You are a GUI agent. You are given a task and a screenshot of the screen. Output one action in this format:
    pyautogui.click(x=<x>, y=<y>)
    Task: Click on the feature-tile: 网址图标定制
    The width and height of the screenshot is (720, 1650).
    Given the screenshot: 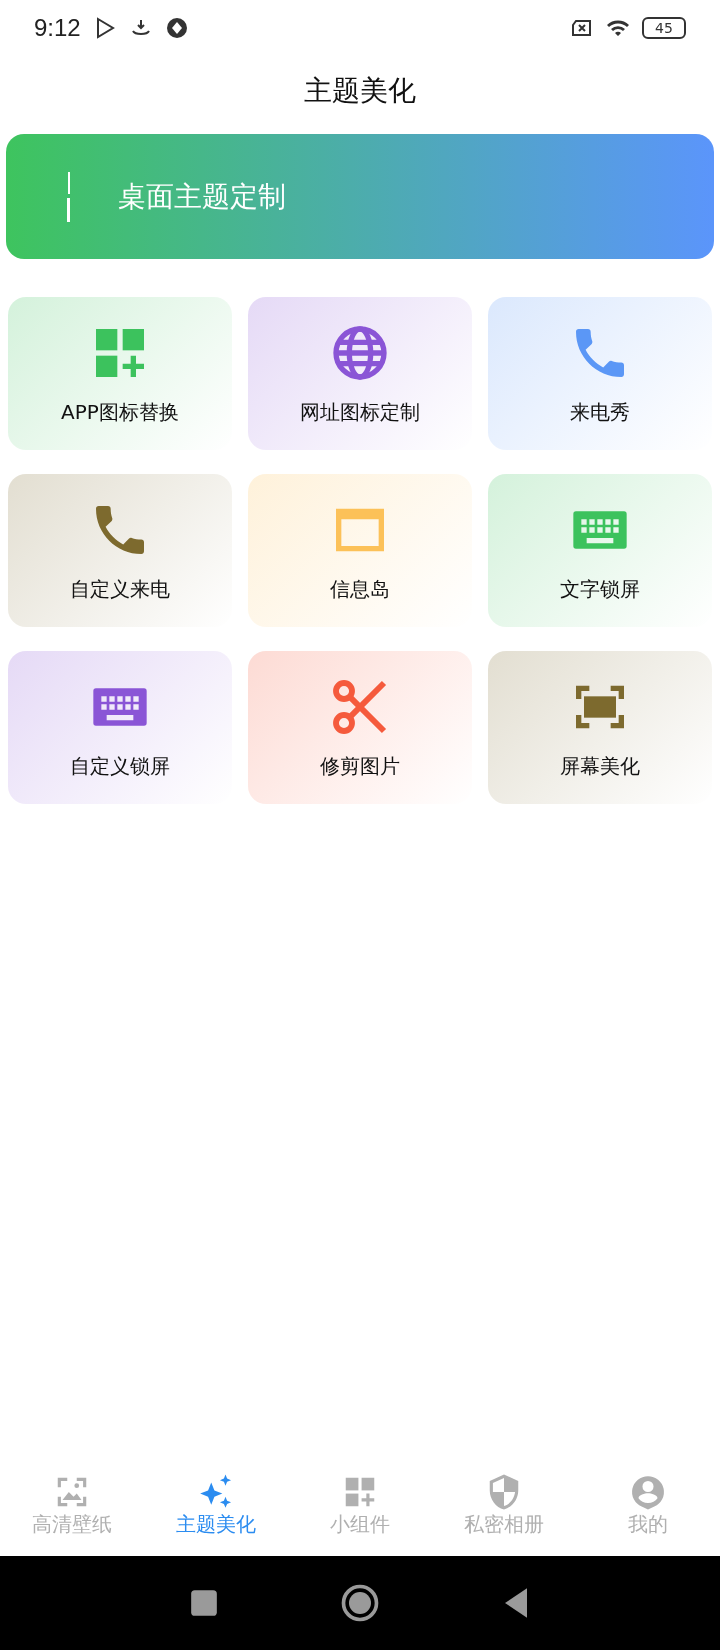 What is the action you would take?
    pyautogui.click(x=360, y=373)
    